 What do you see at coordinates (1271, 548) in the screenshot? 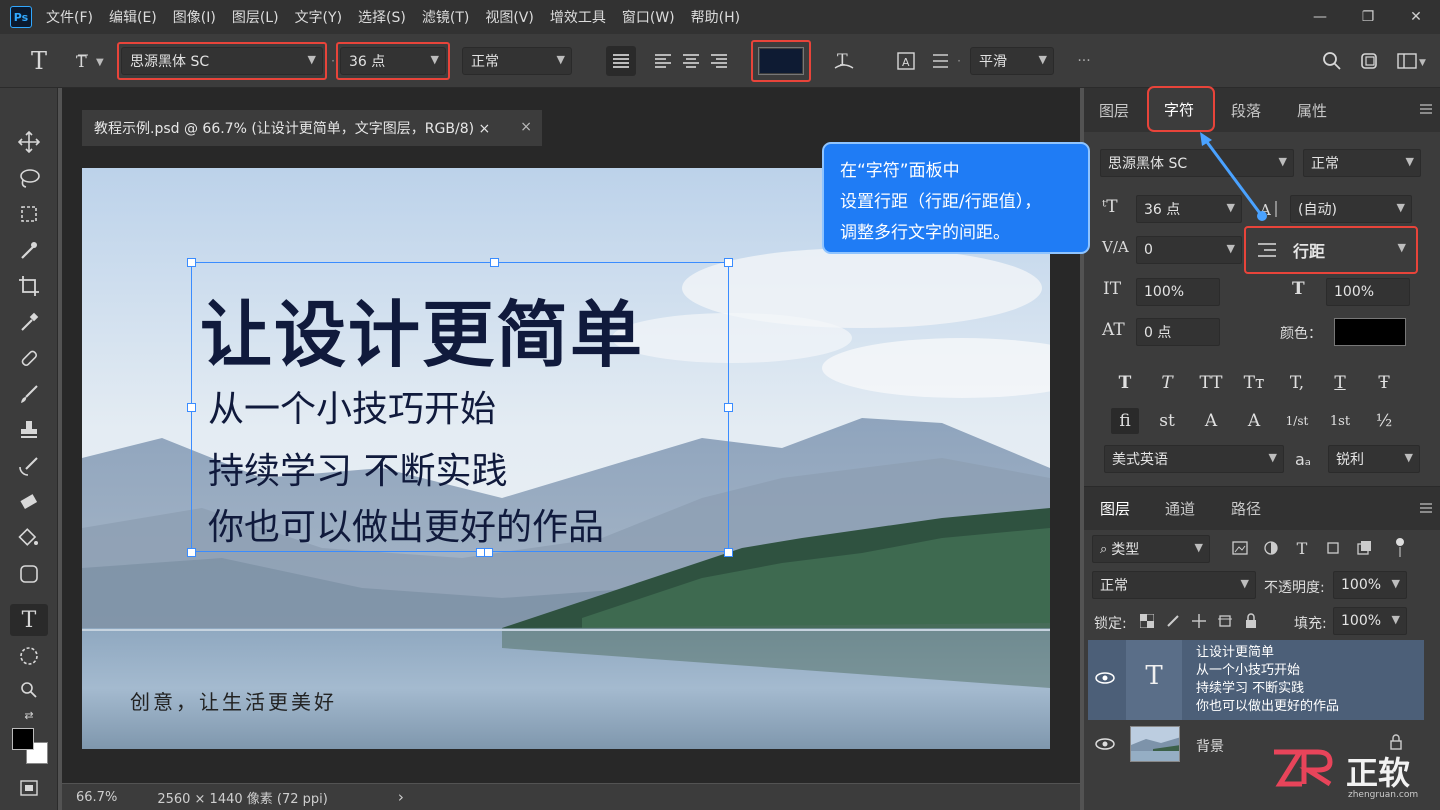
I see `filter-adjustment-icon` at bounding box center [1271, 548].